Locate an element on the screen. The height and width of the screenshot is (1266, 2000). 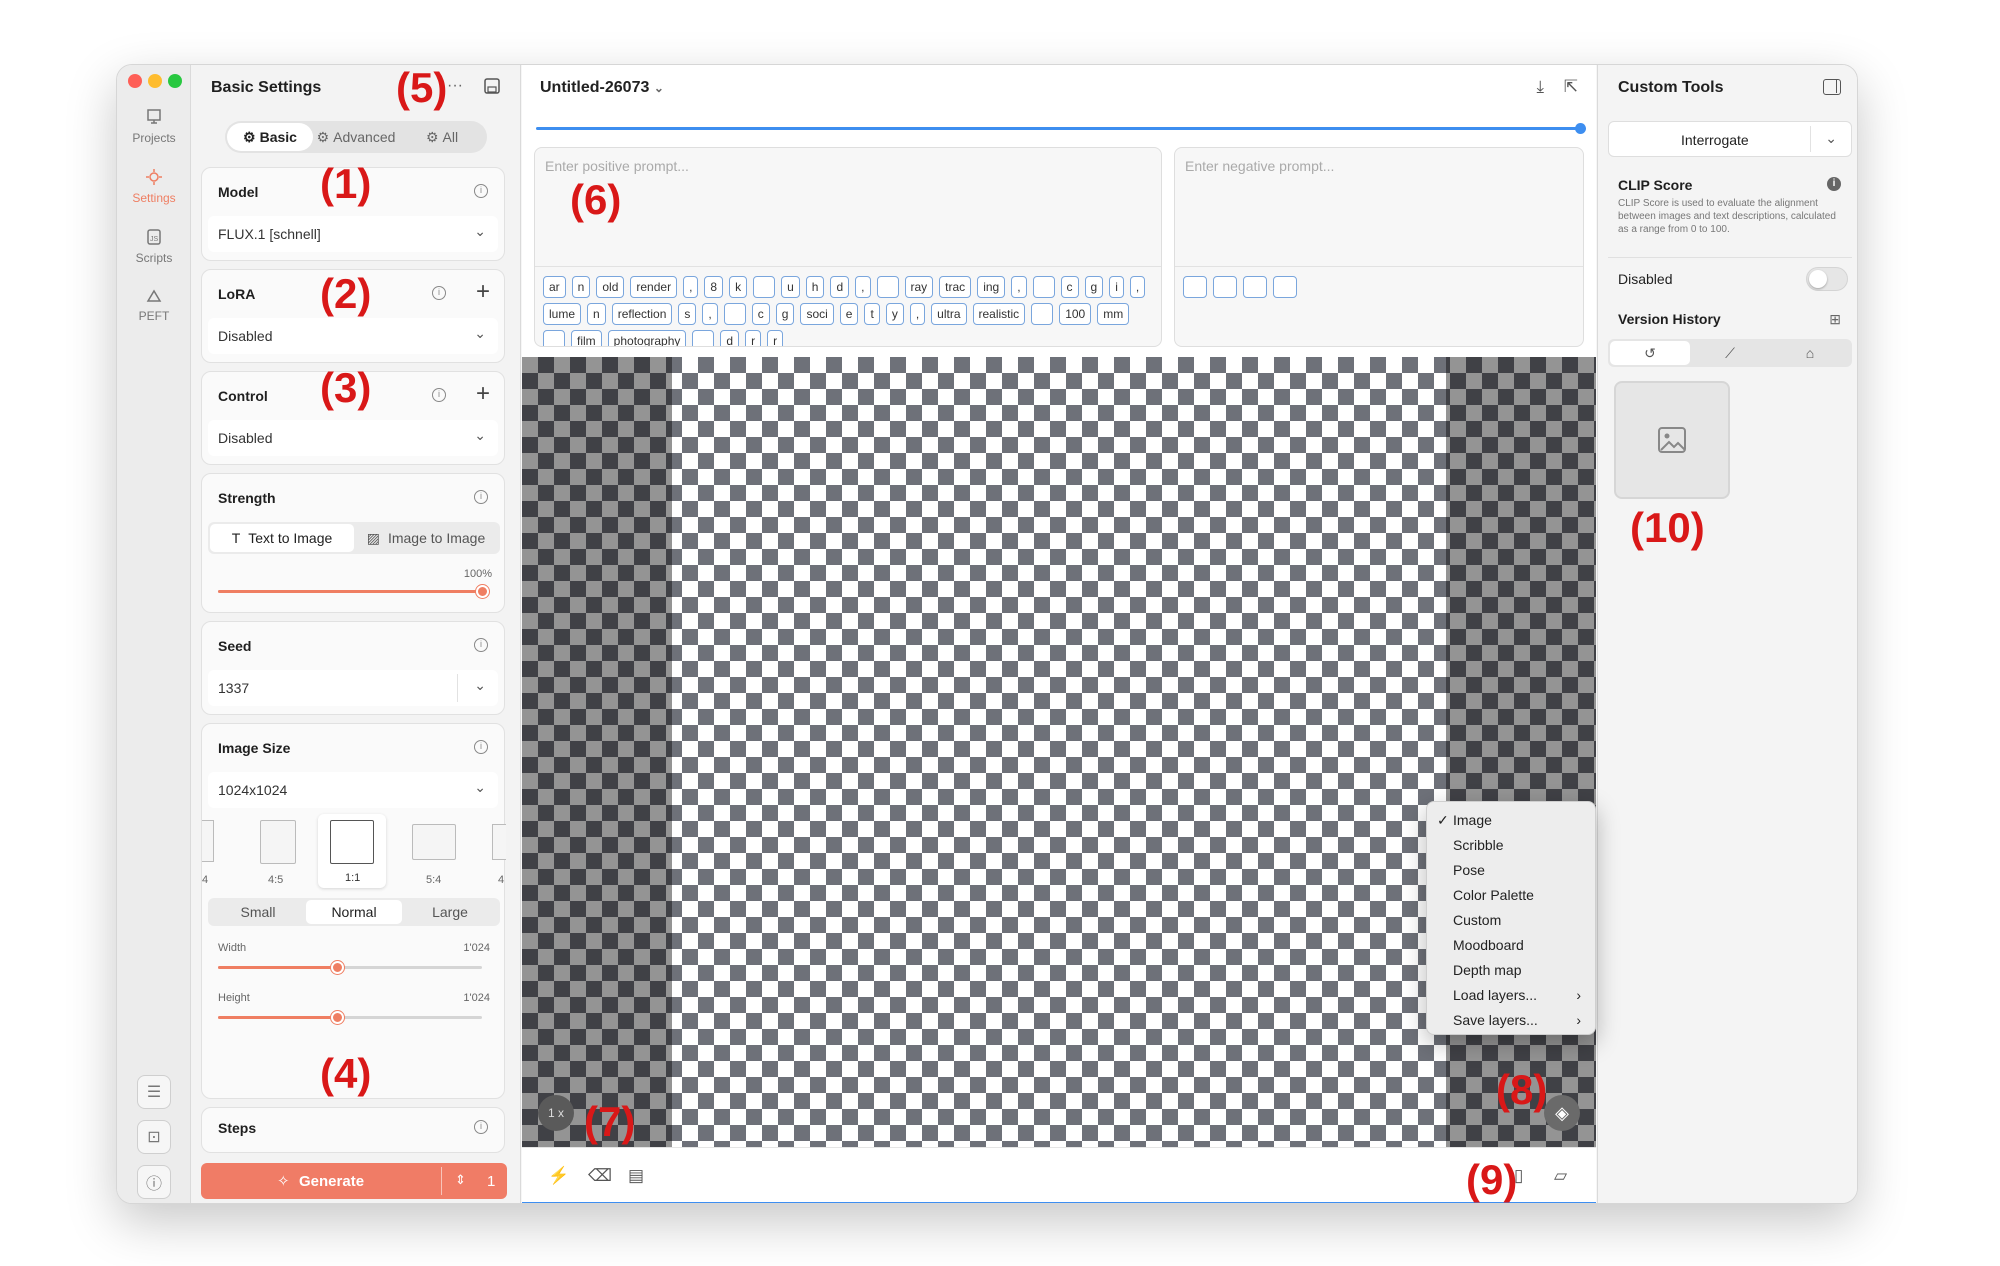
width-slider is located at coordinates (350, 967).